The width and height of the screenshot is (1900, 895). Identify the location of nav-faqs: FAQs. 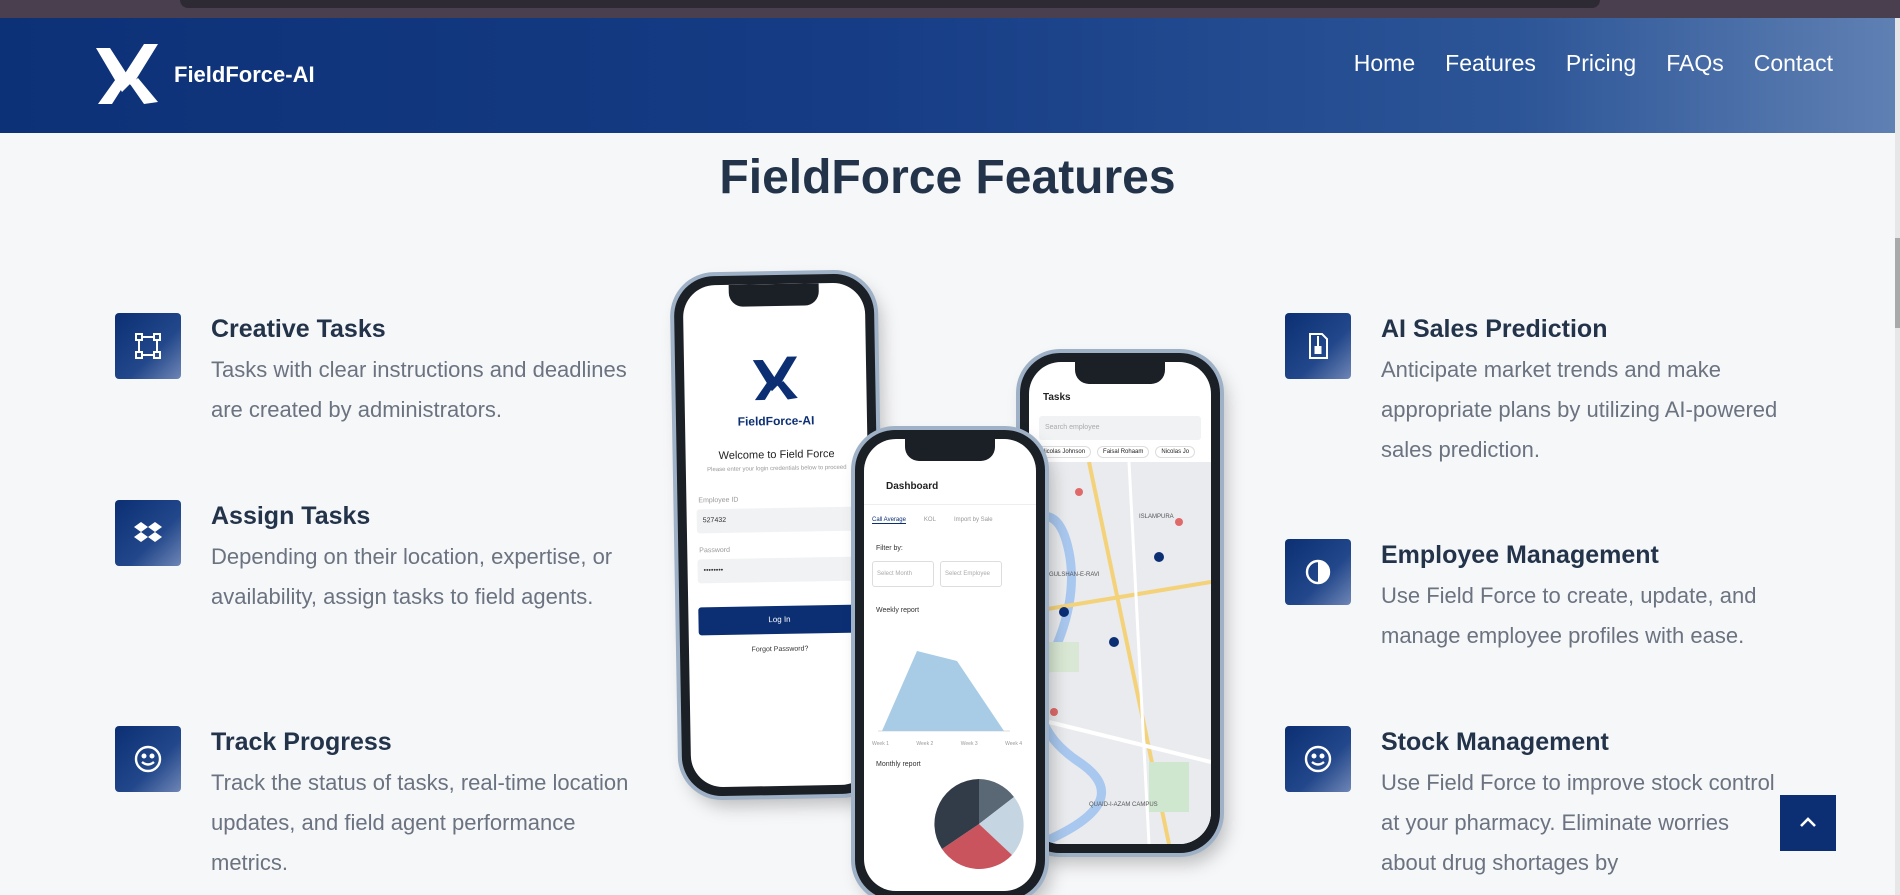
(1695, 63).